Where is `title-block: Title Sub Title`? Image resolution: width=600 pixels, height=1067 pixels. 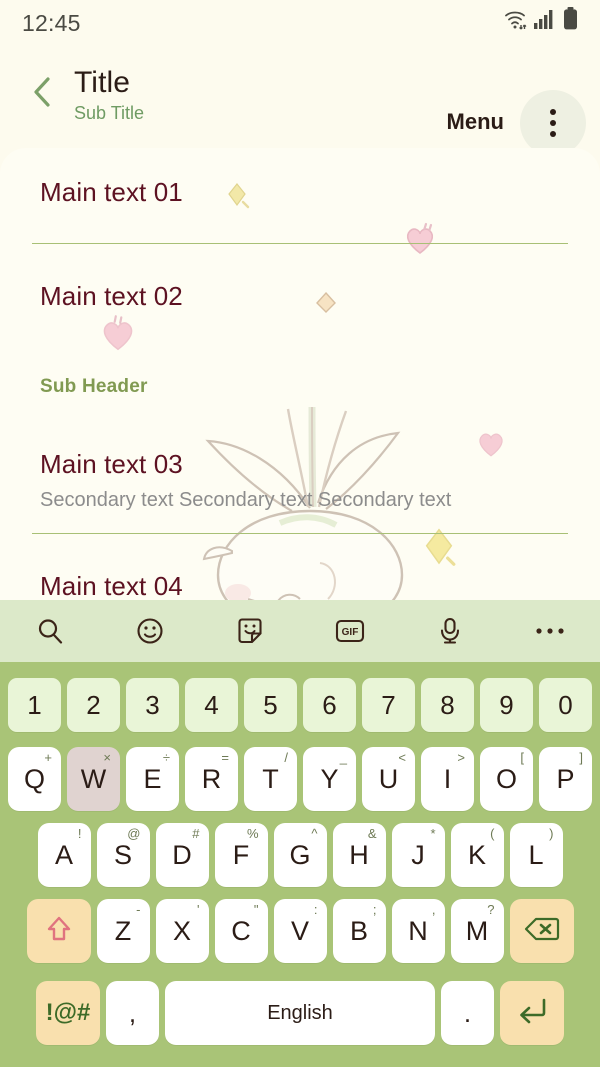
title-block: Title Sub Title is located at coordinates (109, 95).